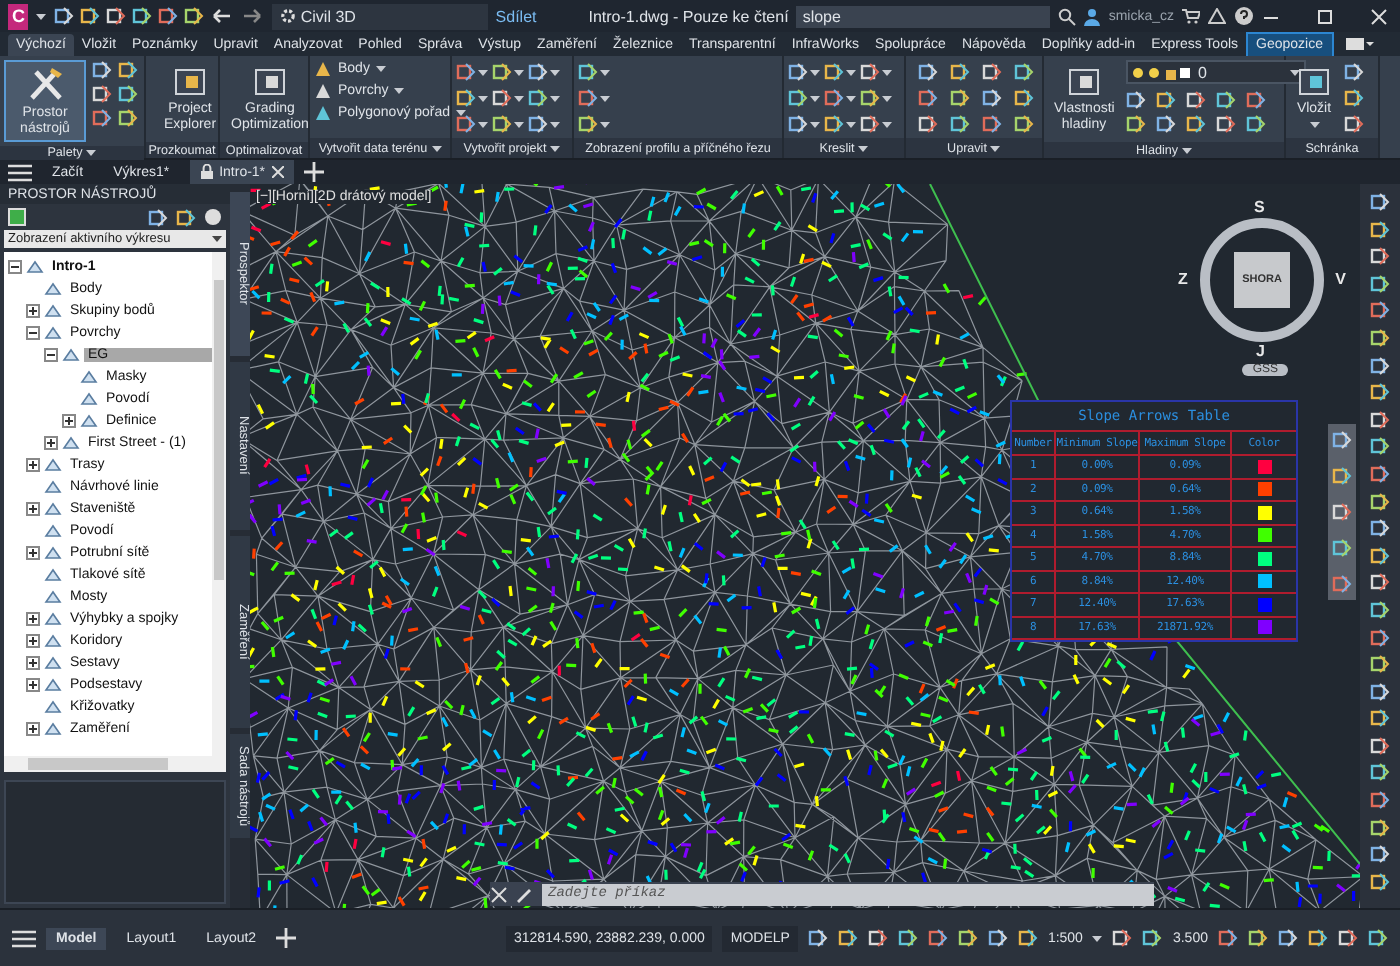 Image resolution: width=1400 pixels, height=966 pixels. I want to click on cart-icon, so click(1191, 16).